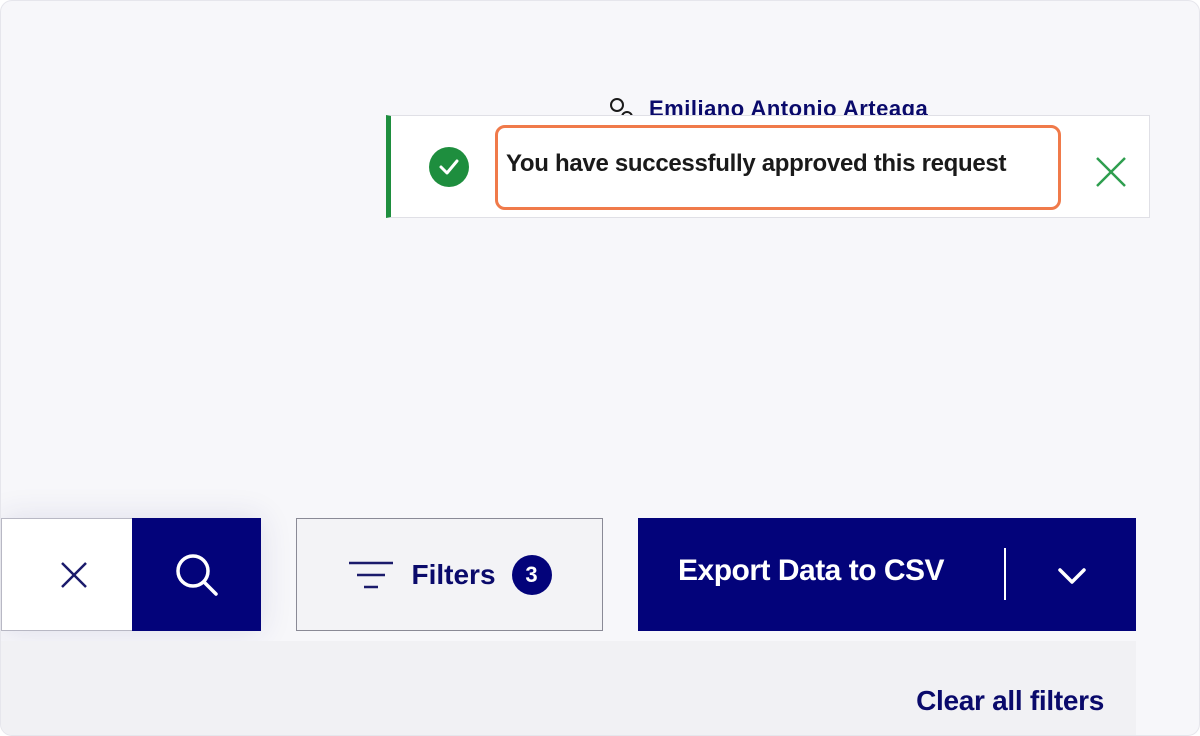 The image size is (1200, 736). I want to click on filters-count-badge: 3, so click(531, 574).